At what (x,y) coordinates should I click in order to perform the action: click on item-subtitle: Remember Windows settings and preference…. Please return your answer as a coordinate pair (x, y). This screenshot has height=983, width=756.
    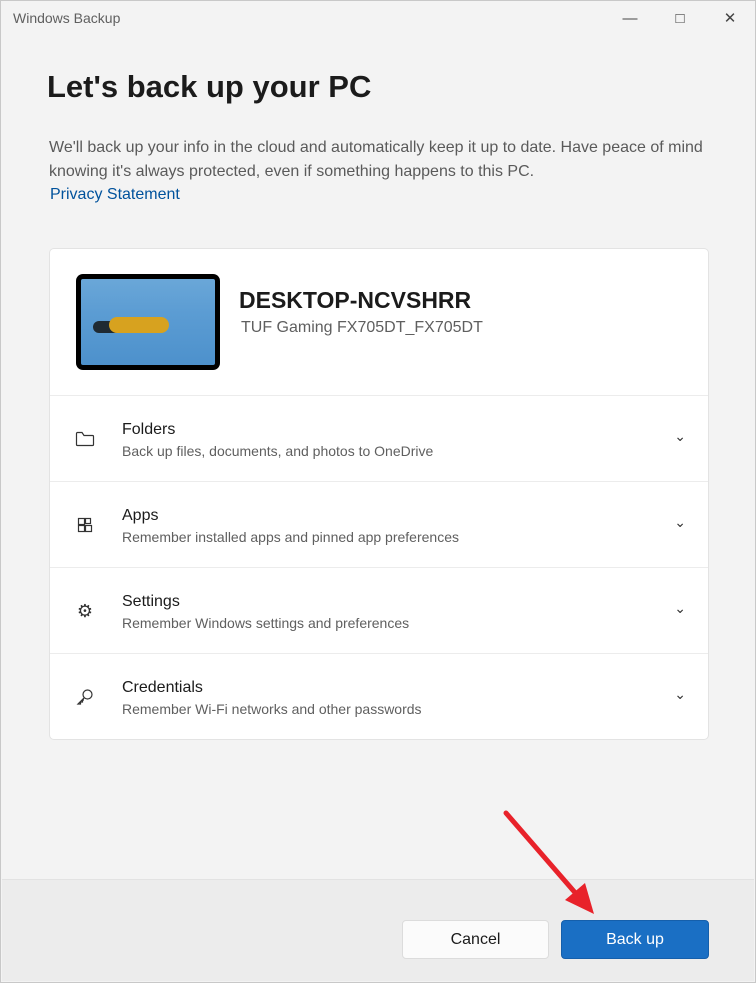
    Looking at the image, I should click on (266, 623).